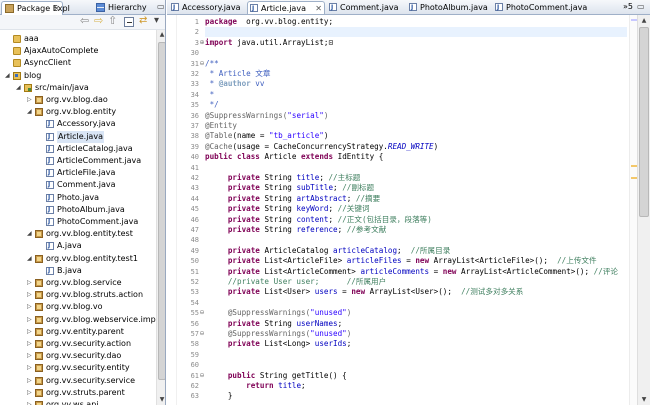  Describe the element at coordinates (278, 344) in the screenshot. I see `code-line: private List<Long> userIds;` at that location.